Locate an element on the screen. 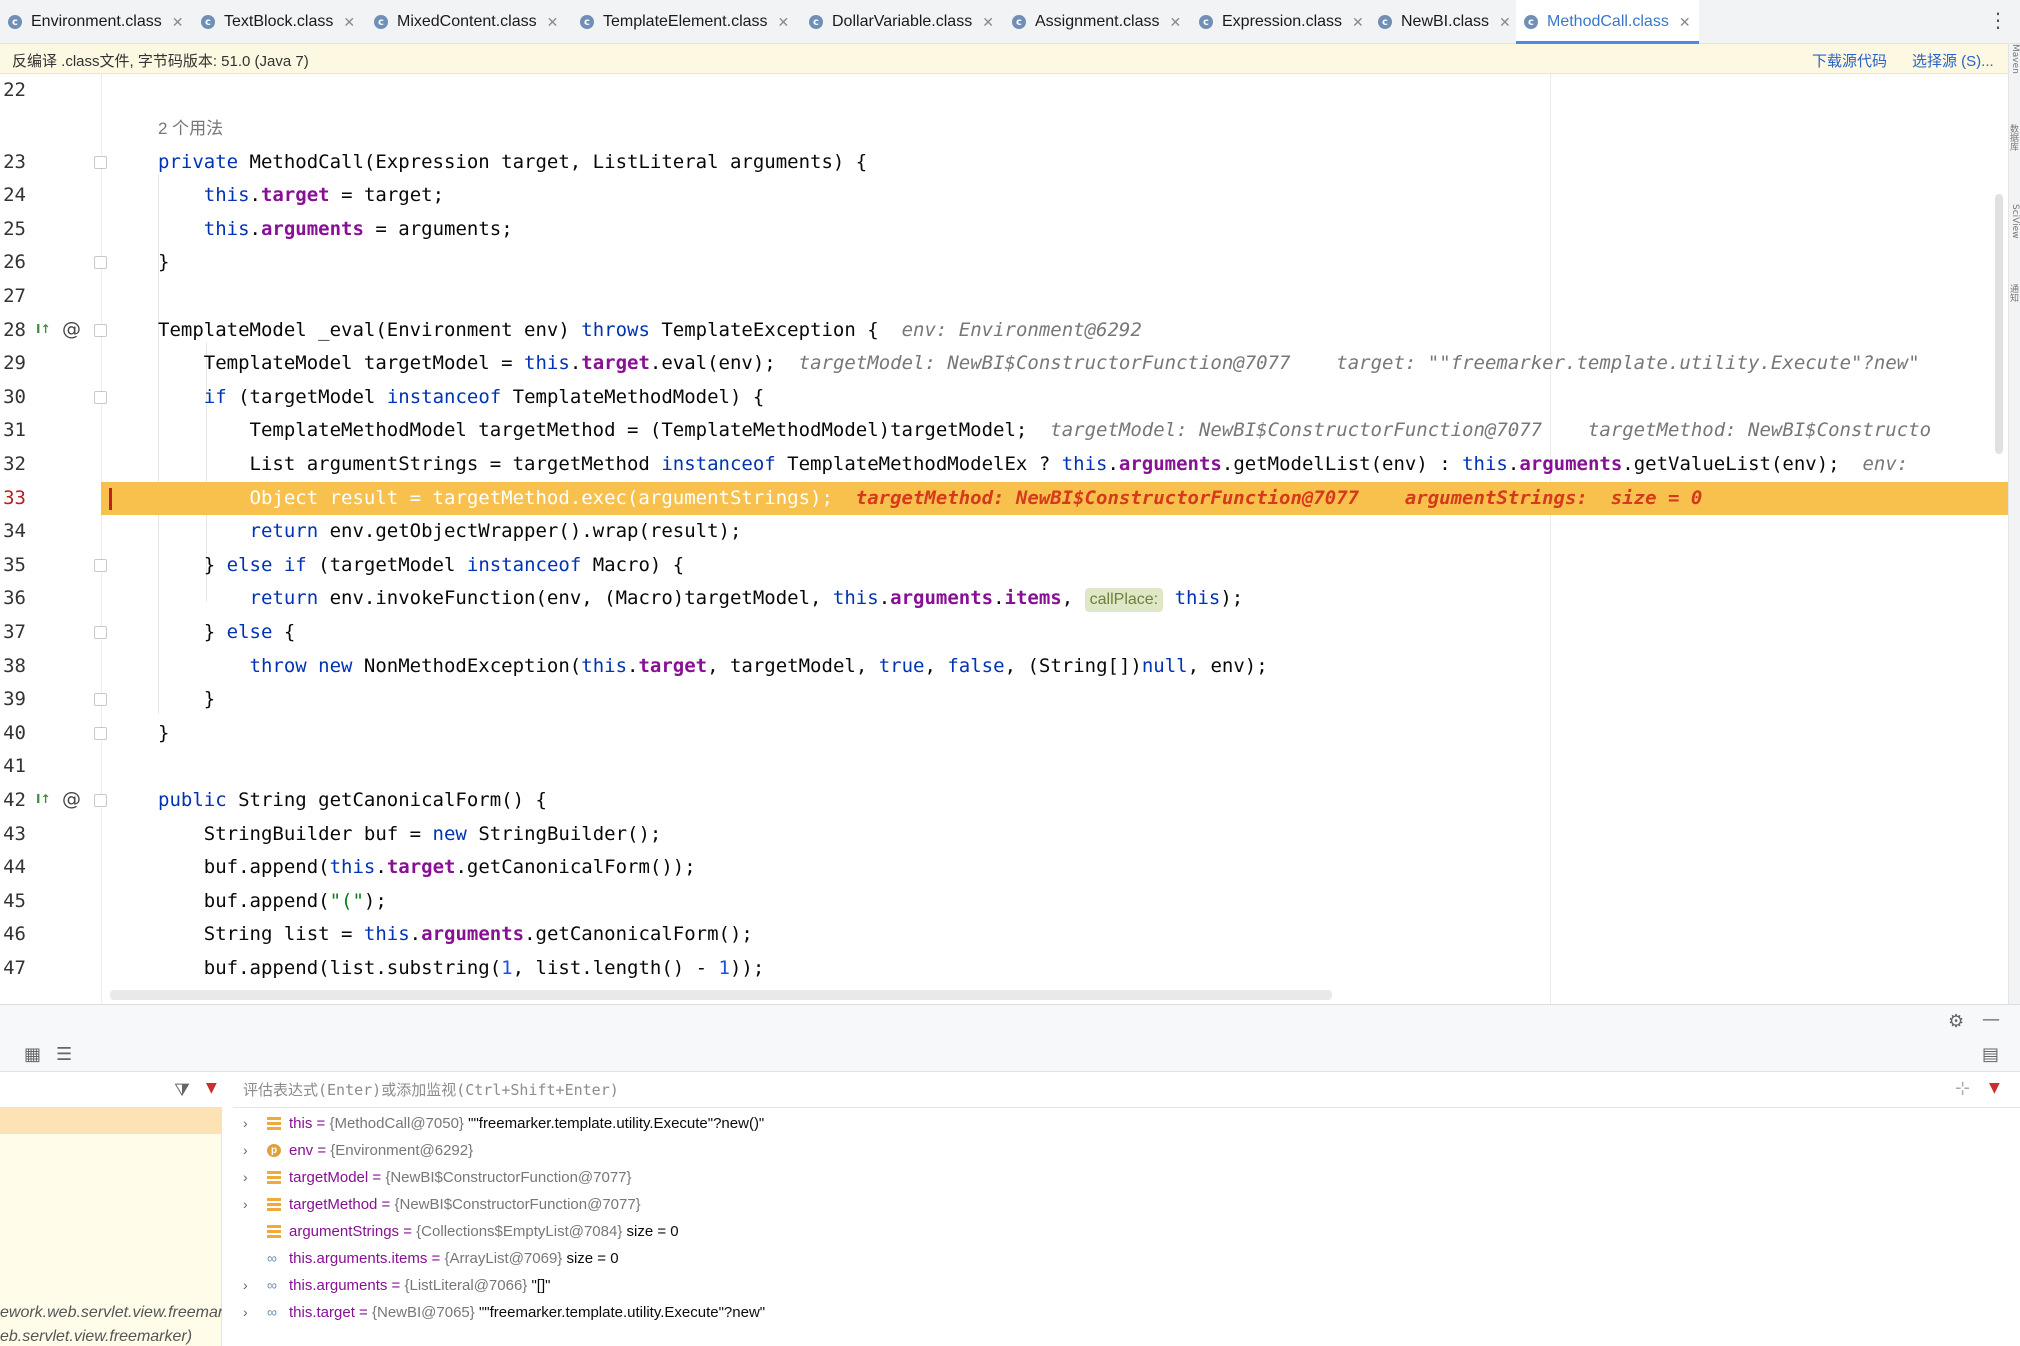 Image resolution: width=2020 pixels, height=1346 pixels. tab-assignment-class: c Assignment.class ✕ is located at coordinates (1096, 22).